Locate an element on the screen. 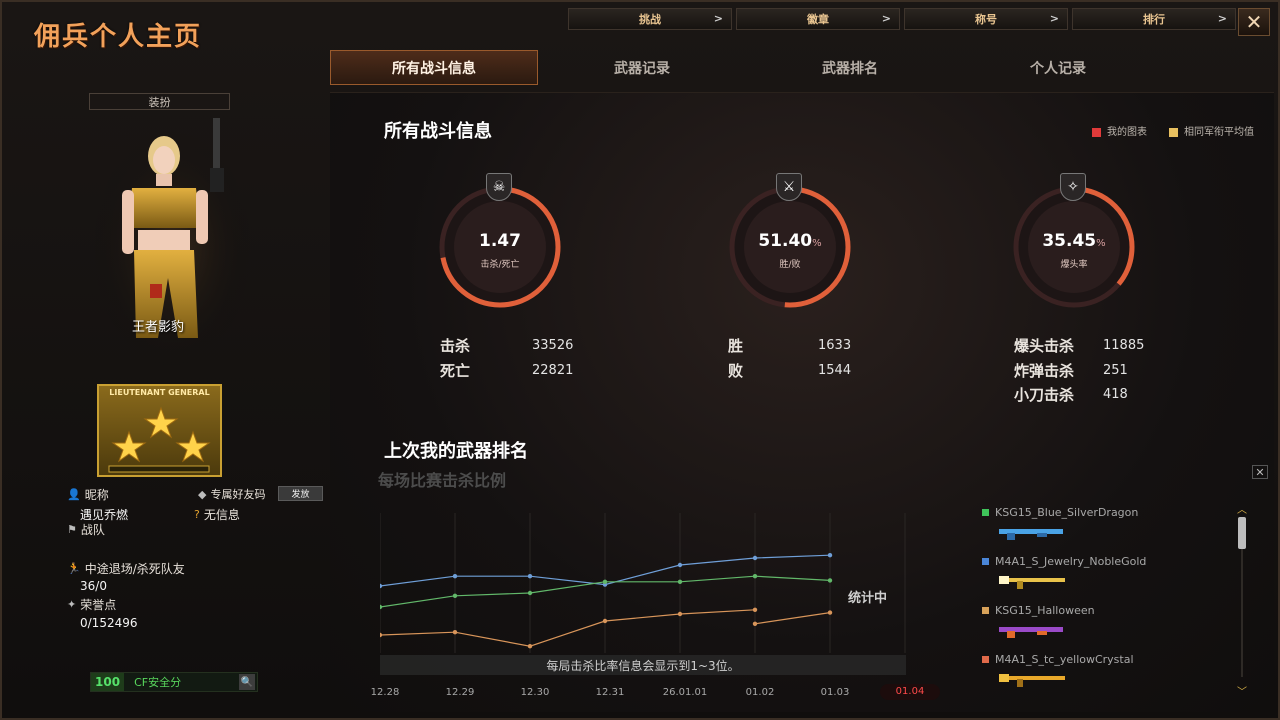  gauge-number: 51.40 is located at coordinates (785, 241).